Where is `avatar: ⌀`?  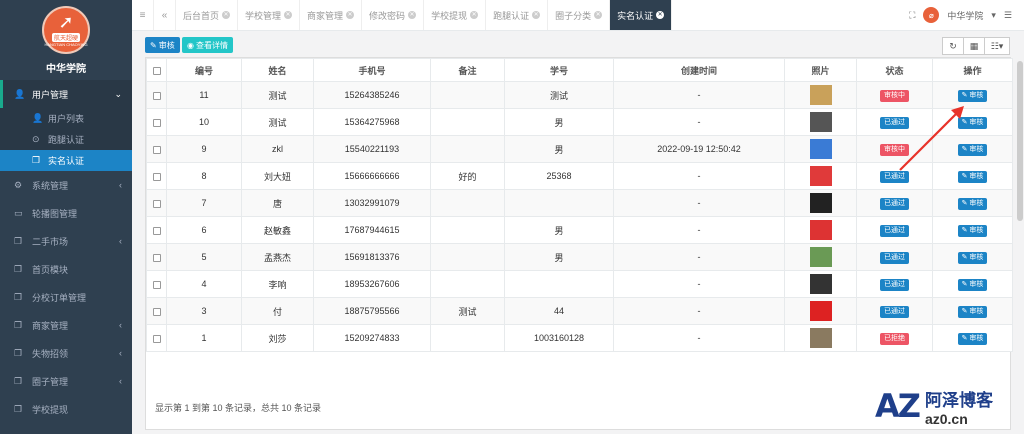
avatar: ⌀ is located at coordinates (931, 15).